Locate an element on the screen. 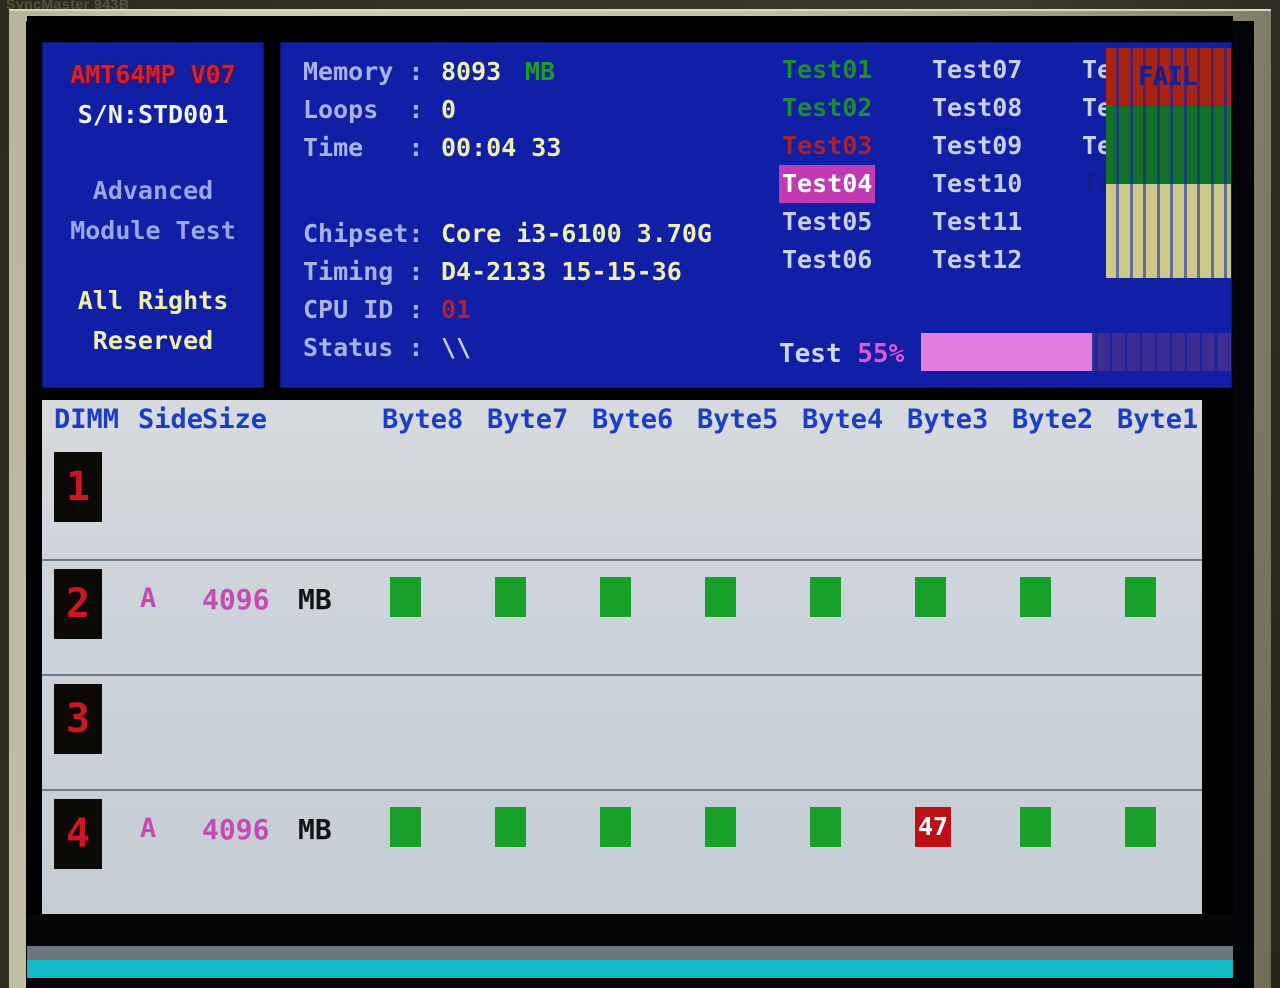  dimm-slot-number: 1 is located at coordinates (78, 487).